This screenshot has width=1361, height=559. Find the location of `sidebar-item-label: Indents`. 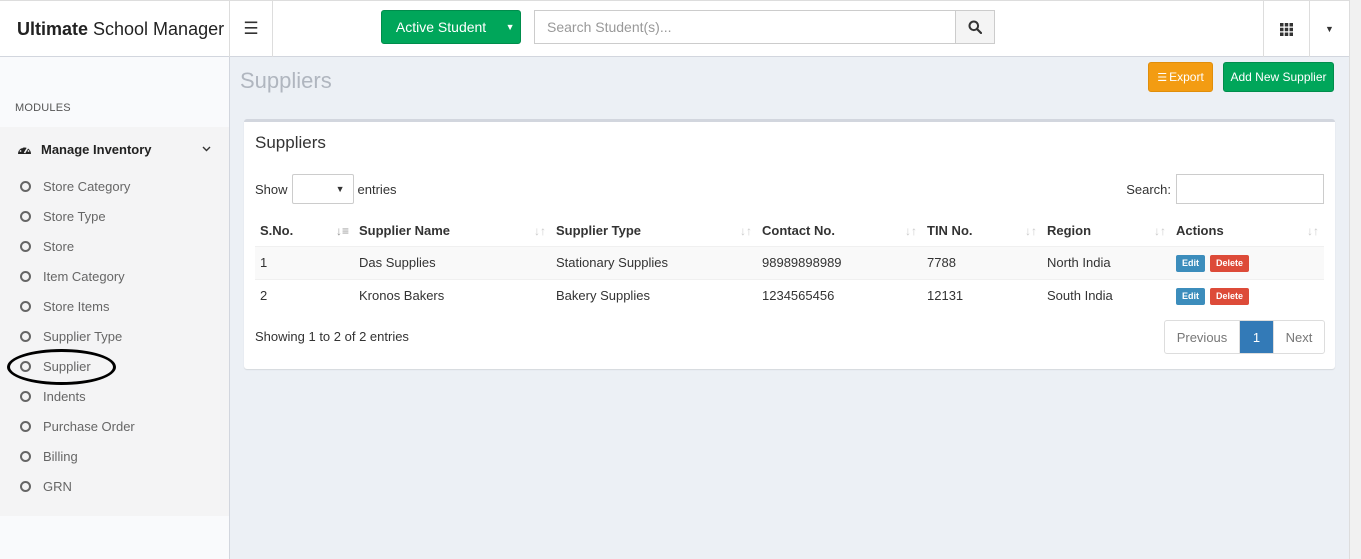

sidebar-item-label: Indents is located at coordinates (64, 396).